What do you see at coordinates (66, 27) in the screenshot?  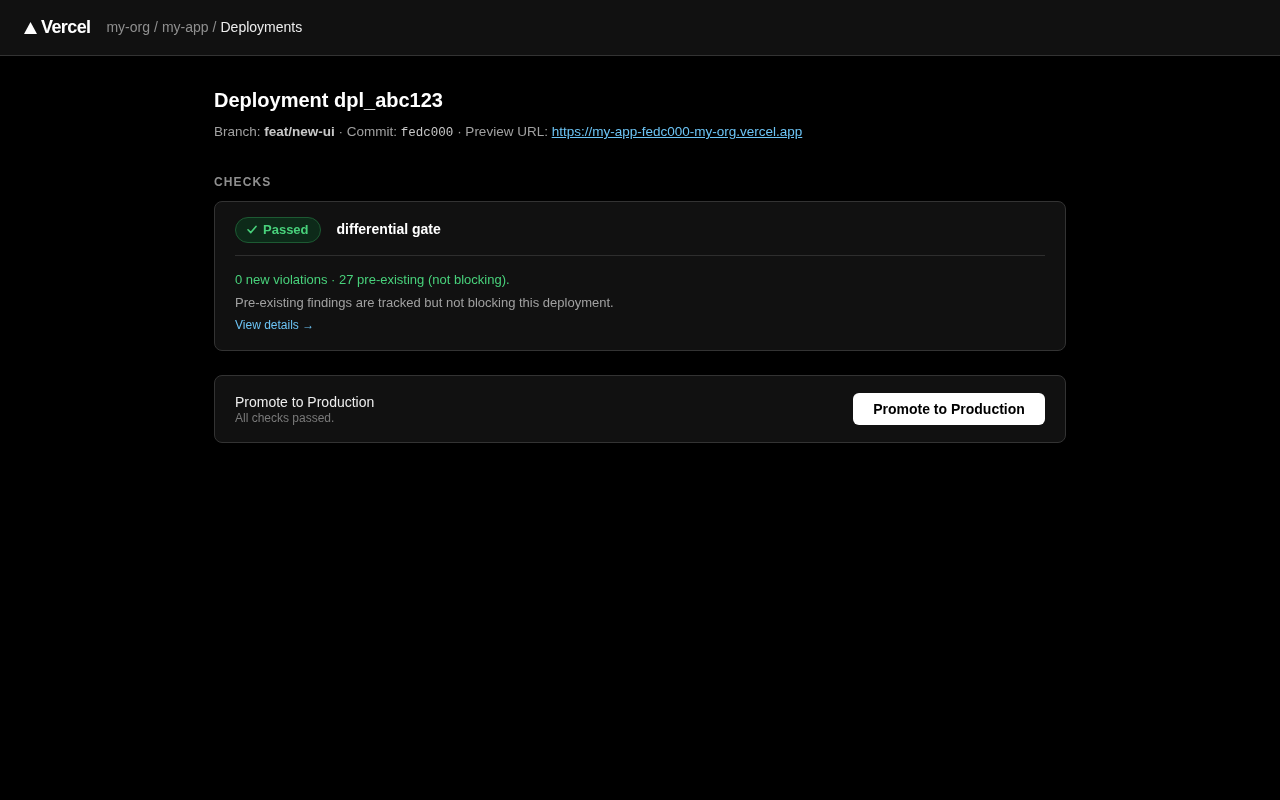 I see `logo-text: Vercel` at bounding box center [66, 27].